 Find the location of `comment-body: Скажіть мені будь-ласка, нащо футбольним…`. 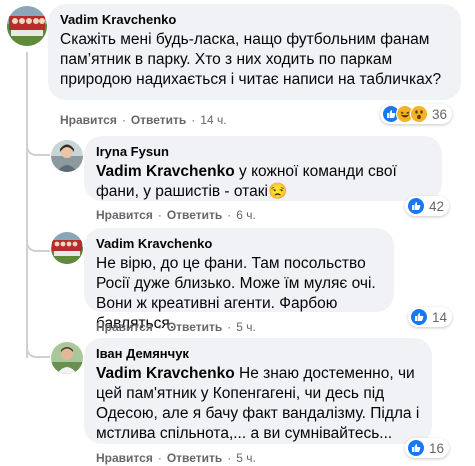

comment-body: Скажіть мені будь-ласка, нащо футбольним… is located at coordinates (251, 59).